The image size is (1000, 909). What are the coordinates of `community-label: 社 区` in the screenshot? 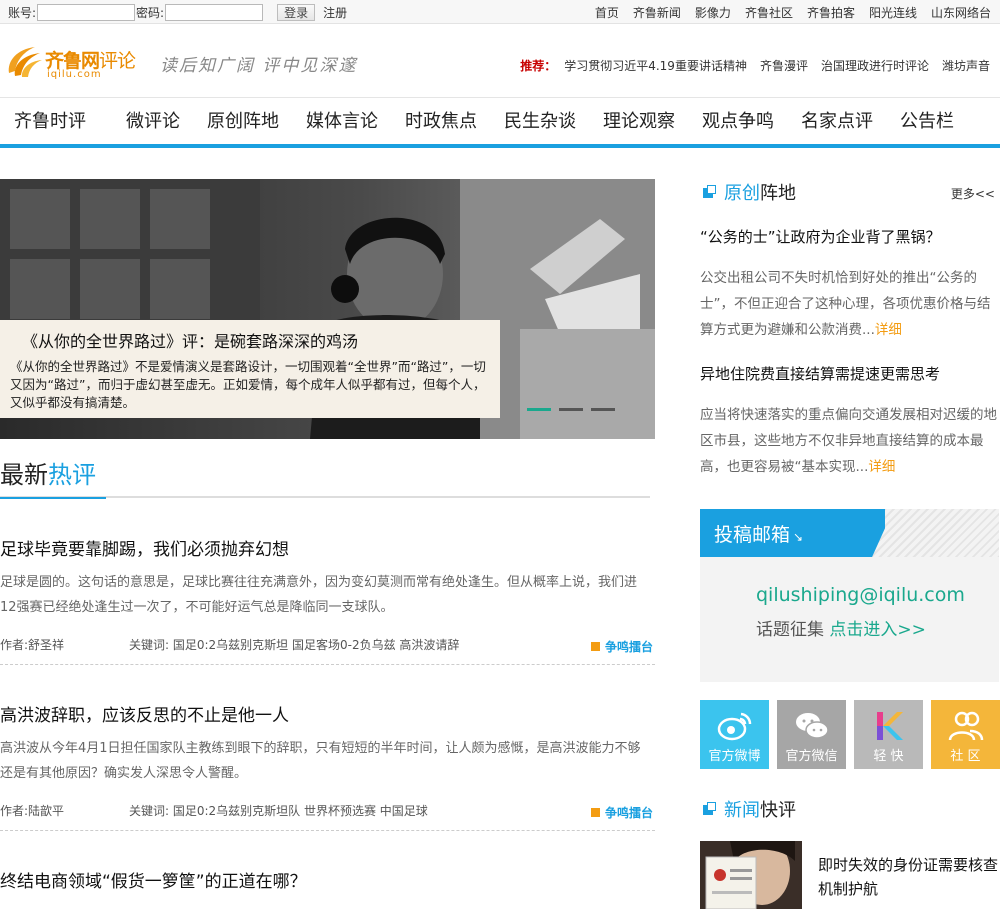 It's located at (965, 756).